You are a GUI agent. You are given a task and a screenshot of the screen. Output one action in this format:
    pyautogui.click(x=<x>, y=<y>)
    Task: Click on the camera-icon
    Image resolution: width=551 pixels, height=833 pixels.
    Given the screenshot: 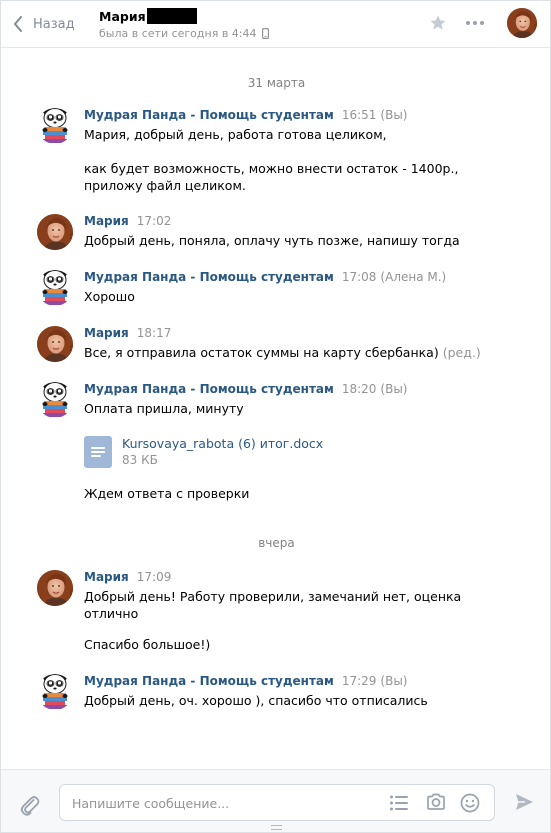 What is the action you would take?
    pyautogui.click(x=436, y=802)
    